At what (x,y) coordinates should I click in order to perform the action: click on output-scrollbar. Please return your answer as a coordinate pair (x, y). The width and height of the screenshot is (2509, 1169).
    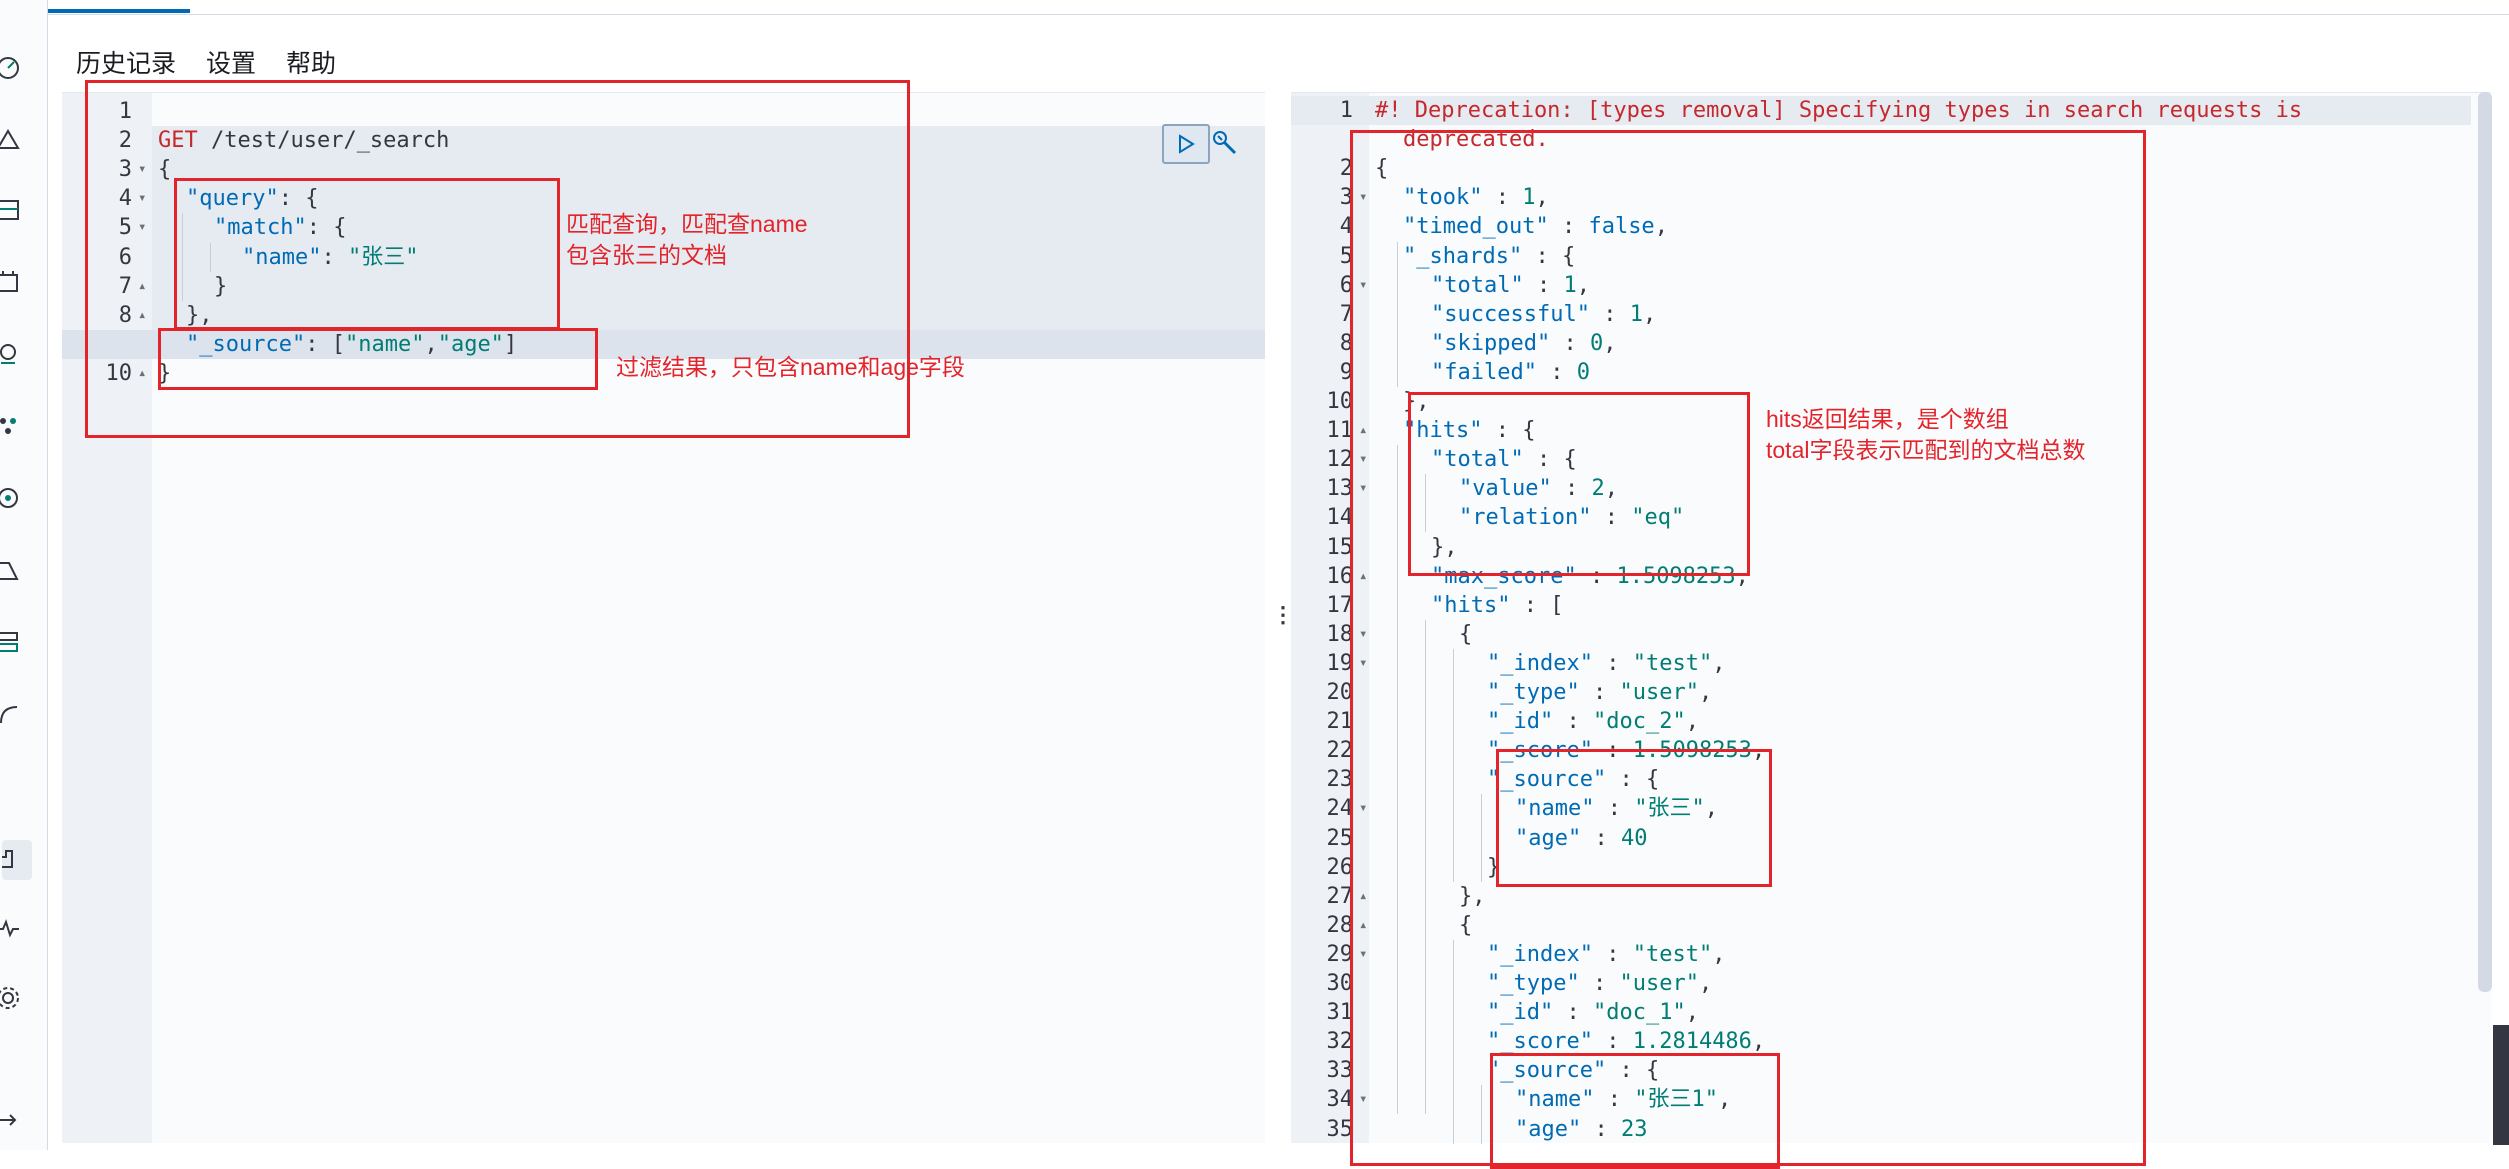
    Looking at the image, I should click on (2485, 542).